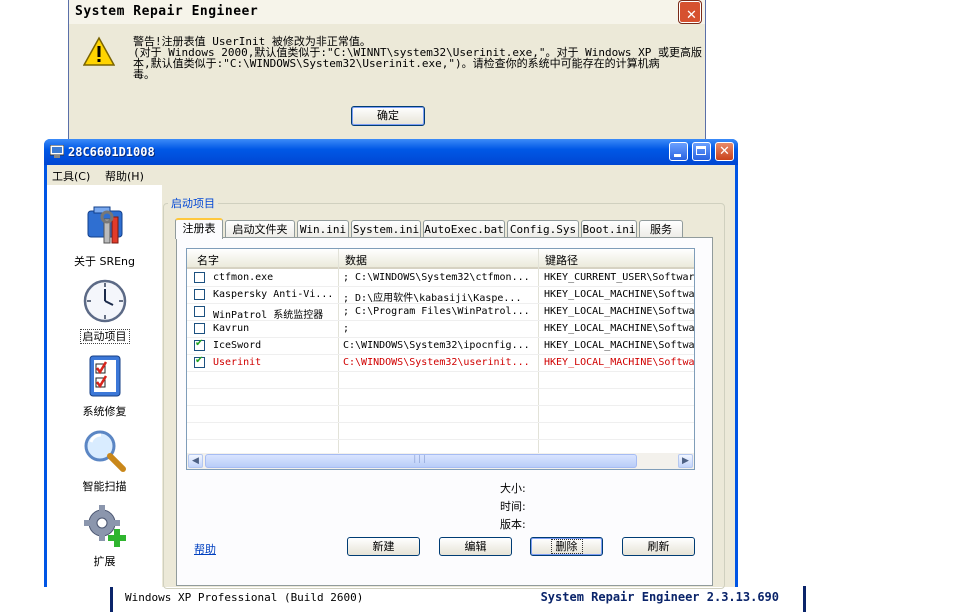  I want to click on menu-bar: 工具(C) 帮助(H), so click(391, 175).